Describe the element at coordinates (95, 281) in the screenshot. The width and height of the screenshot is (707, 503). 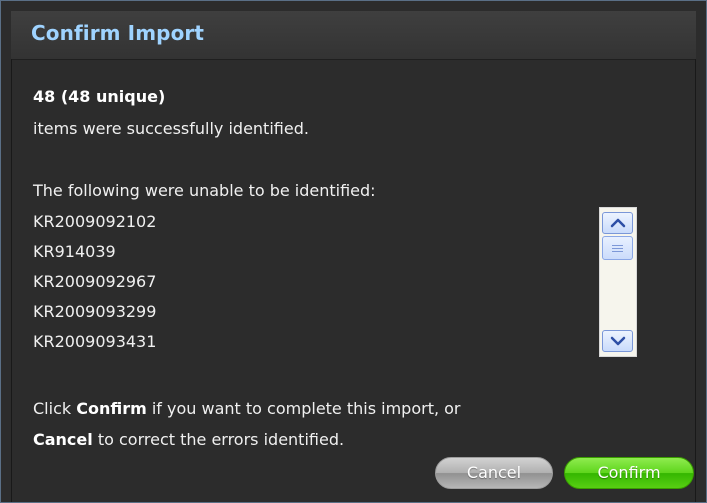
I see `list-item: KR2009092967` at that location.